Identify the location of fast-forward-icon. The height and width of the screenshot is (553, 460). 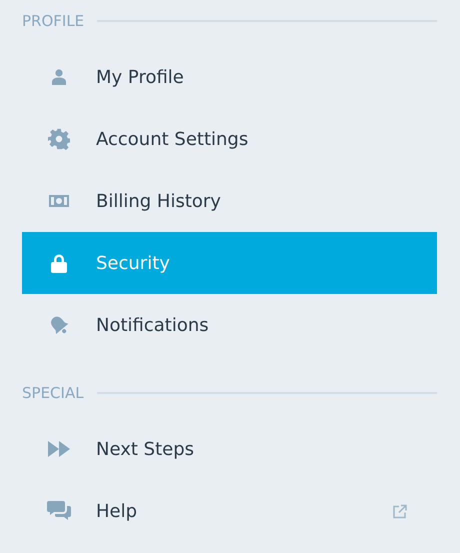
(59, 449).